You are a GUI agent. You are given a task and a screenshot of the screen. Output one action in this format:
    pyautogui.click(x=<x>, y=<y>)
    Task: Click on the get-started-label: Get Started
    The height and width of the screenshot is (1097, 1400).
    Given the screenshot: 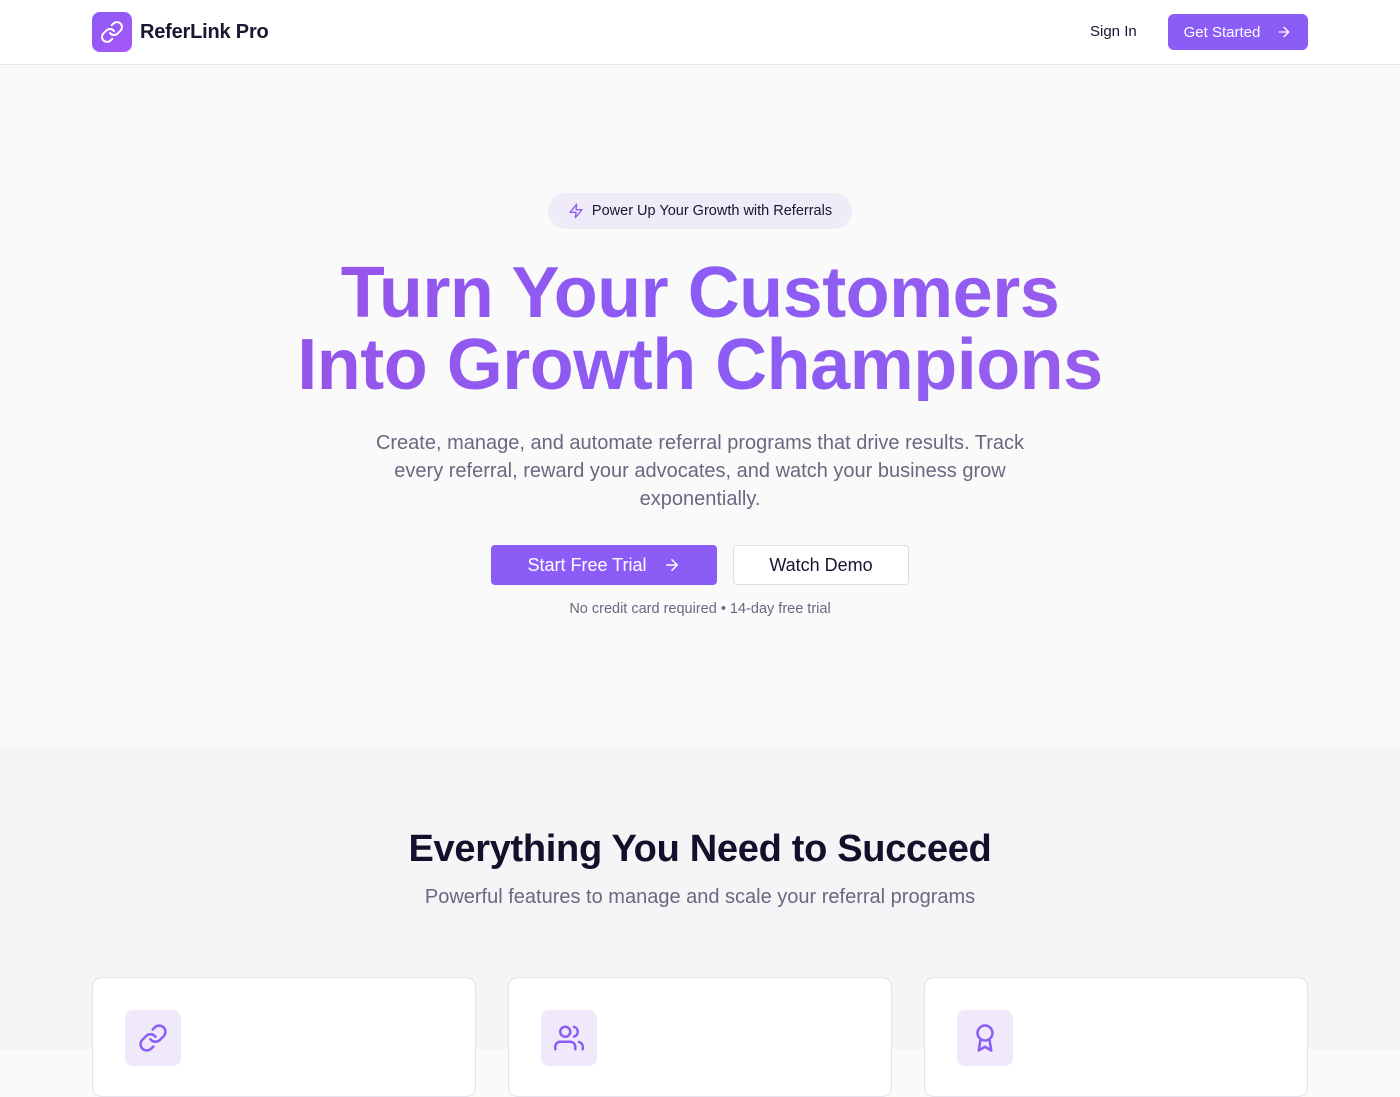 What is the action you would take?
    pyautogui.click(x=1222, y=32)
    